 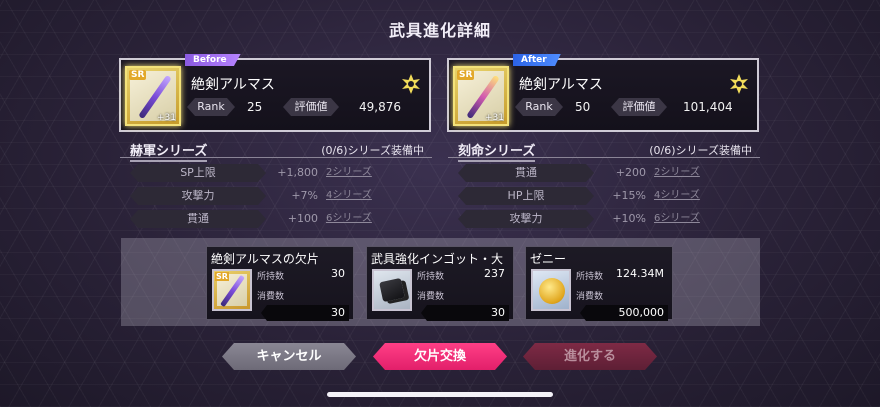 I want to click on after-weapon-card: SR +31 After 絶剣アルマス Rank 50 評価値 101,404, so click(x=603, y=93).